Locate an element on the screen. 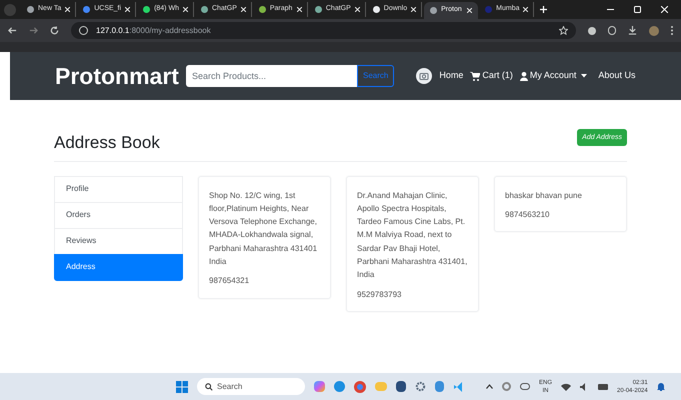  tray-app-icon is located at coordinates (506, 386).